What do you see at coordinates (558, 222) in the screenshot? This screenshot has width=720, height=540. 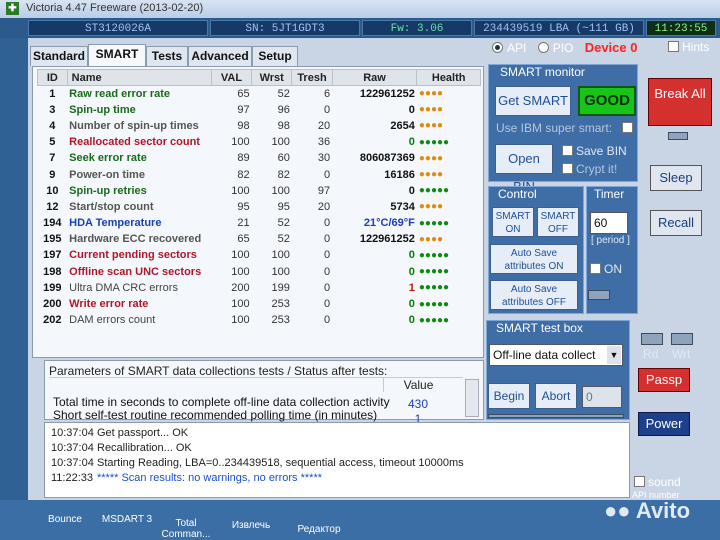 I see `smart-off-button: SMART OFF` at bounding box center [558, 222].